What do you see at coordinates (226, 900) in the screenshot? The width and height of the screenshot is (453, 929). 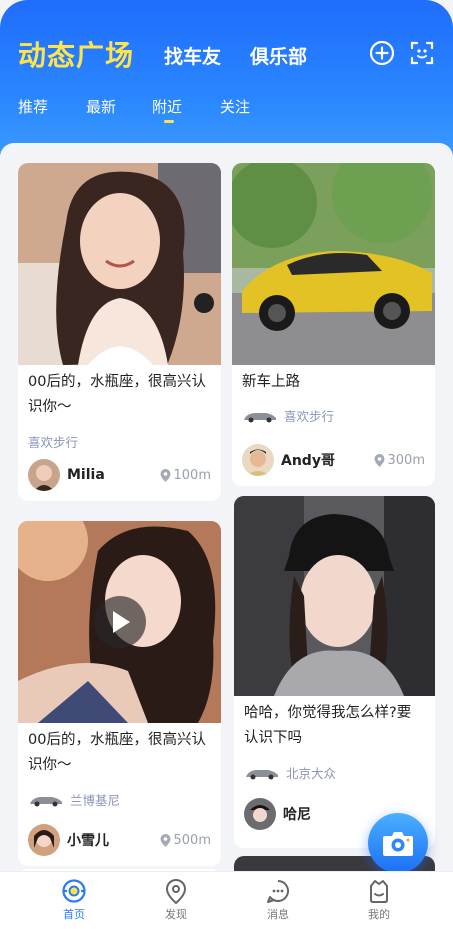 I see `bottom-tab-bar: 首页 发现 消息 我的` at bounding box center [226, 900].